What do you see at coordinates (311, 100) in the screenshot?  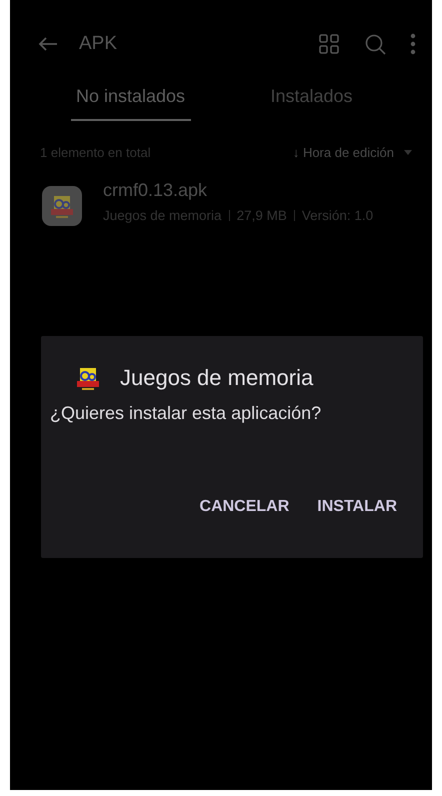 I see `tab: Instalados` at bounding box center [311, 100].